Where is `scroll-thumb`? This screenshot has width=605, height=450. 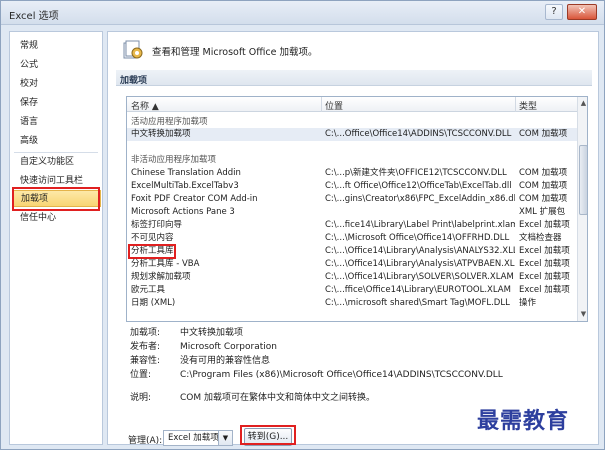 scroll-thumb is located at coordinates (583, 180).